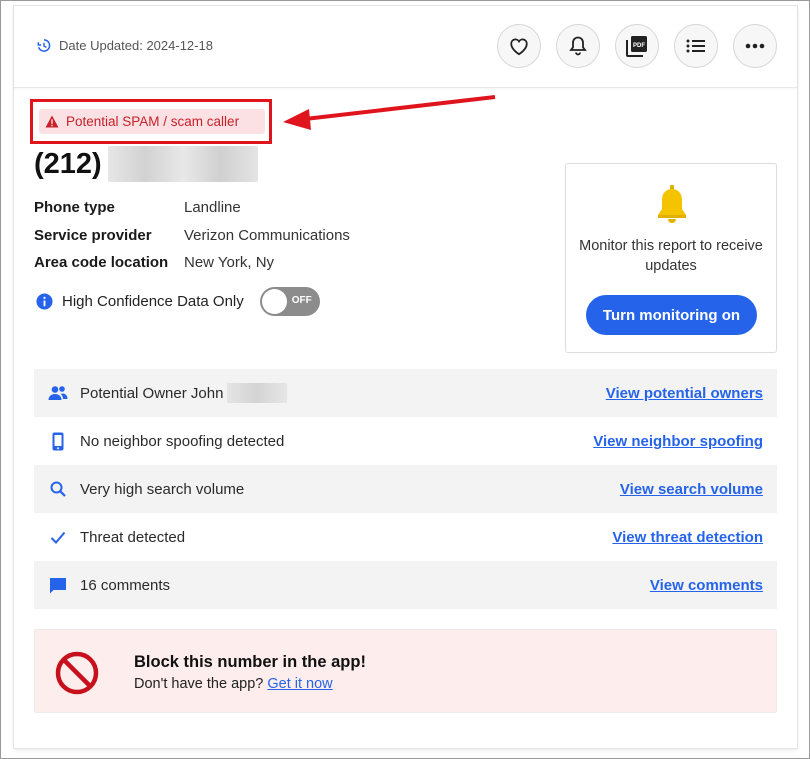 The image size is (810, 759). I want to click on info-icon, so click(44, 301).